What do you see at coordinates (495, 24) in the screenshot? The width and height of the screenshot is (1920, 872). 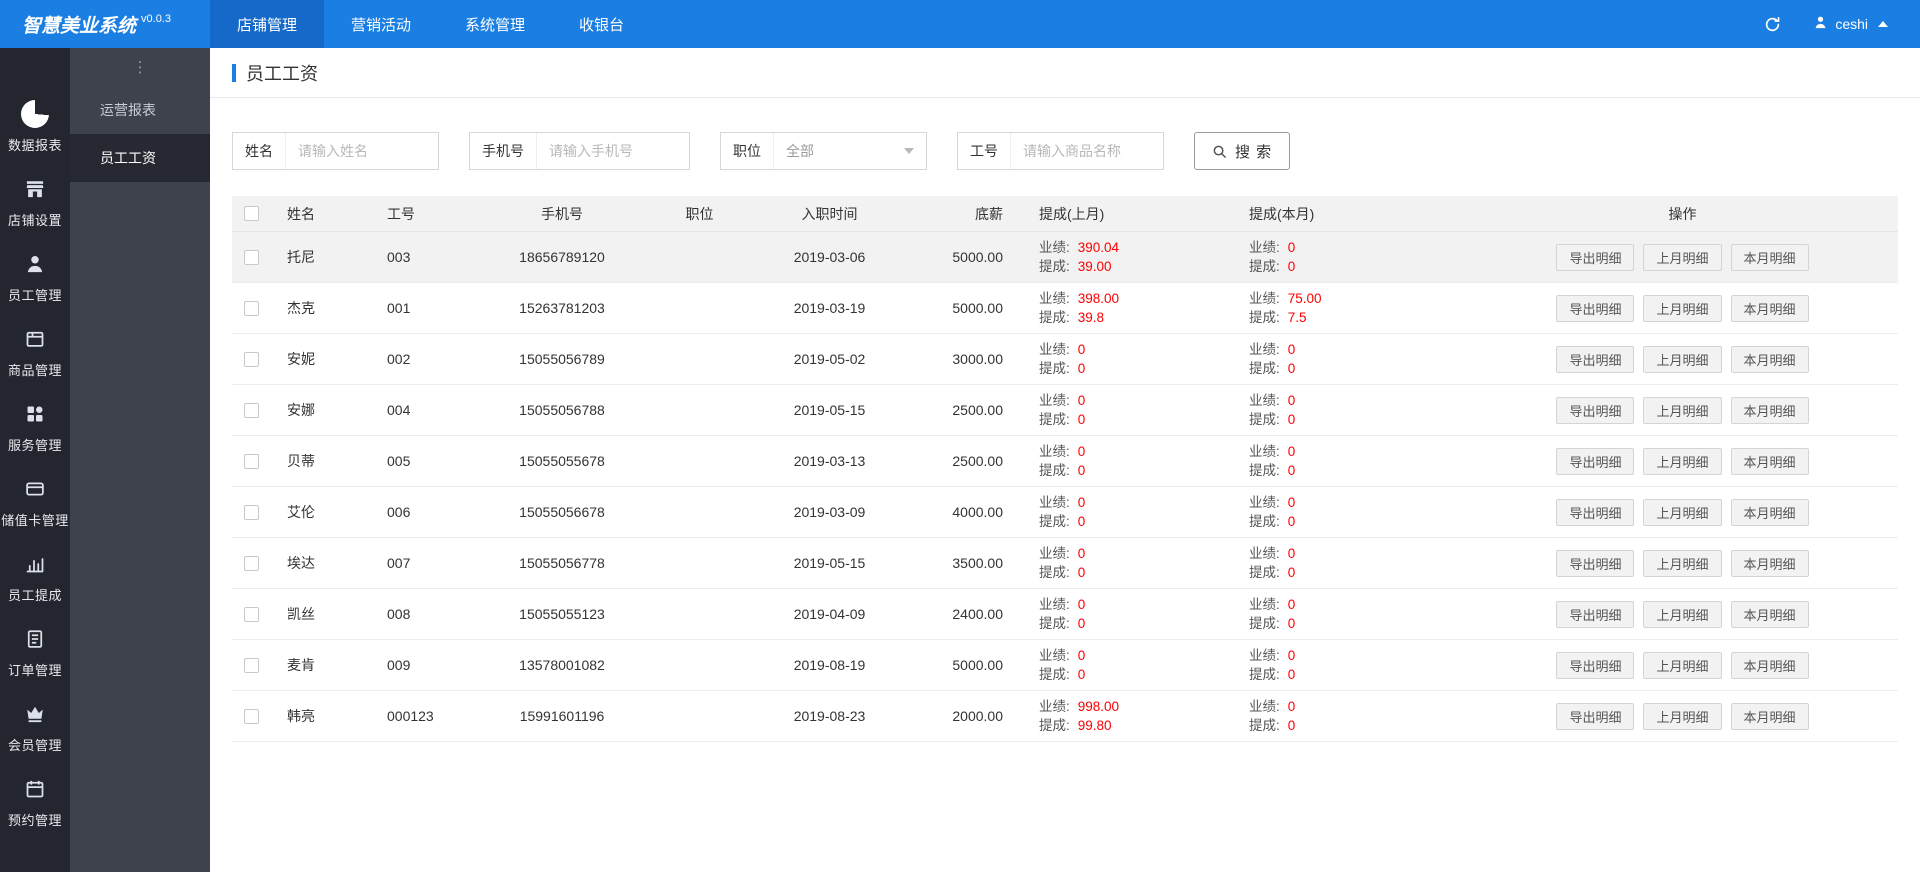 I see `nav-system-management: 系统管理` at bounding box center [495, 24].